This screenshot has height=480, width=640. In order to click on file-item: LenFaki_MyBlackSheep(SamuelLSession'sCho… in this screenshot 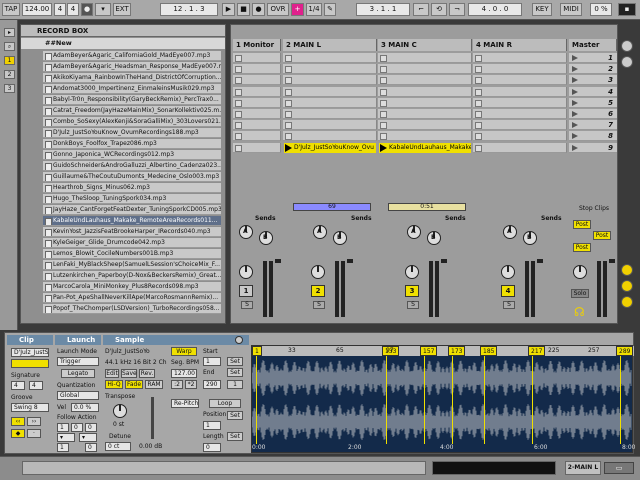, I will do `click(132, 265)`.